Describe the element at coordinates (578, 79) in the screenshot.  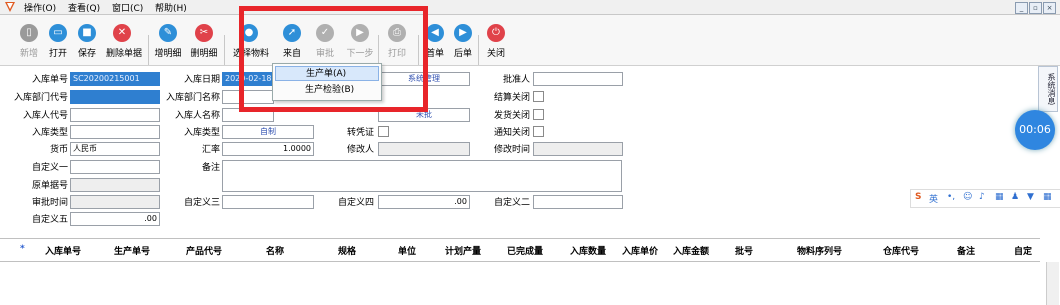
I see `approver-field` at that location.